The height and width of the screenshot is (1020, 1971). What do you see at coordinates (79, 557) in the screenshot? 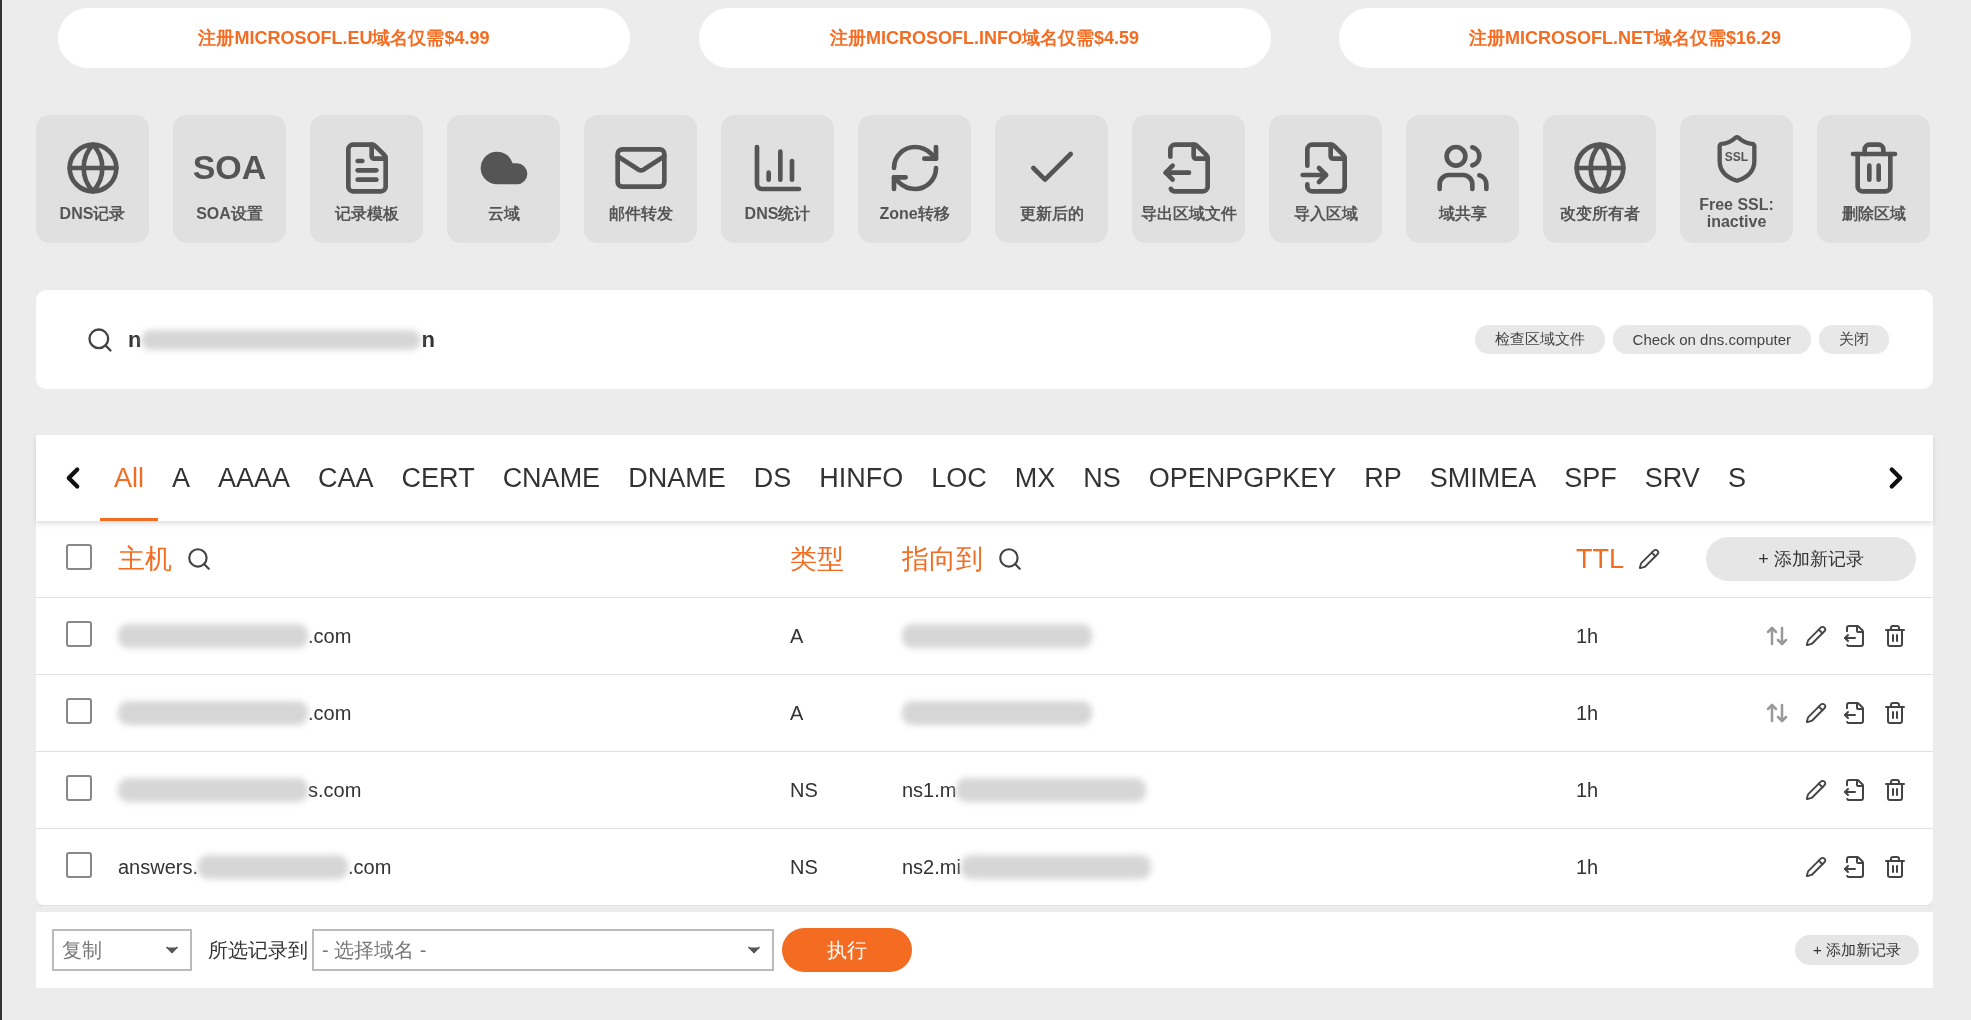
I see `select-all-checkbox` at bounding box center [79, 557].